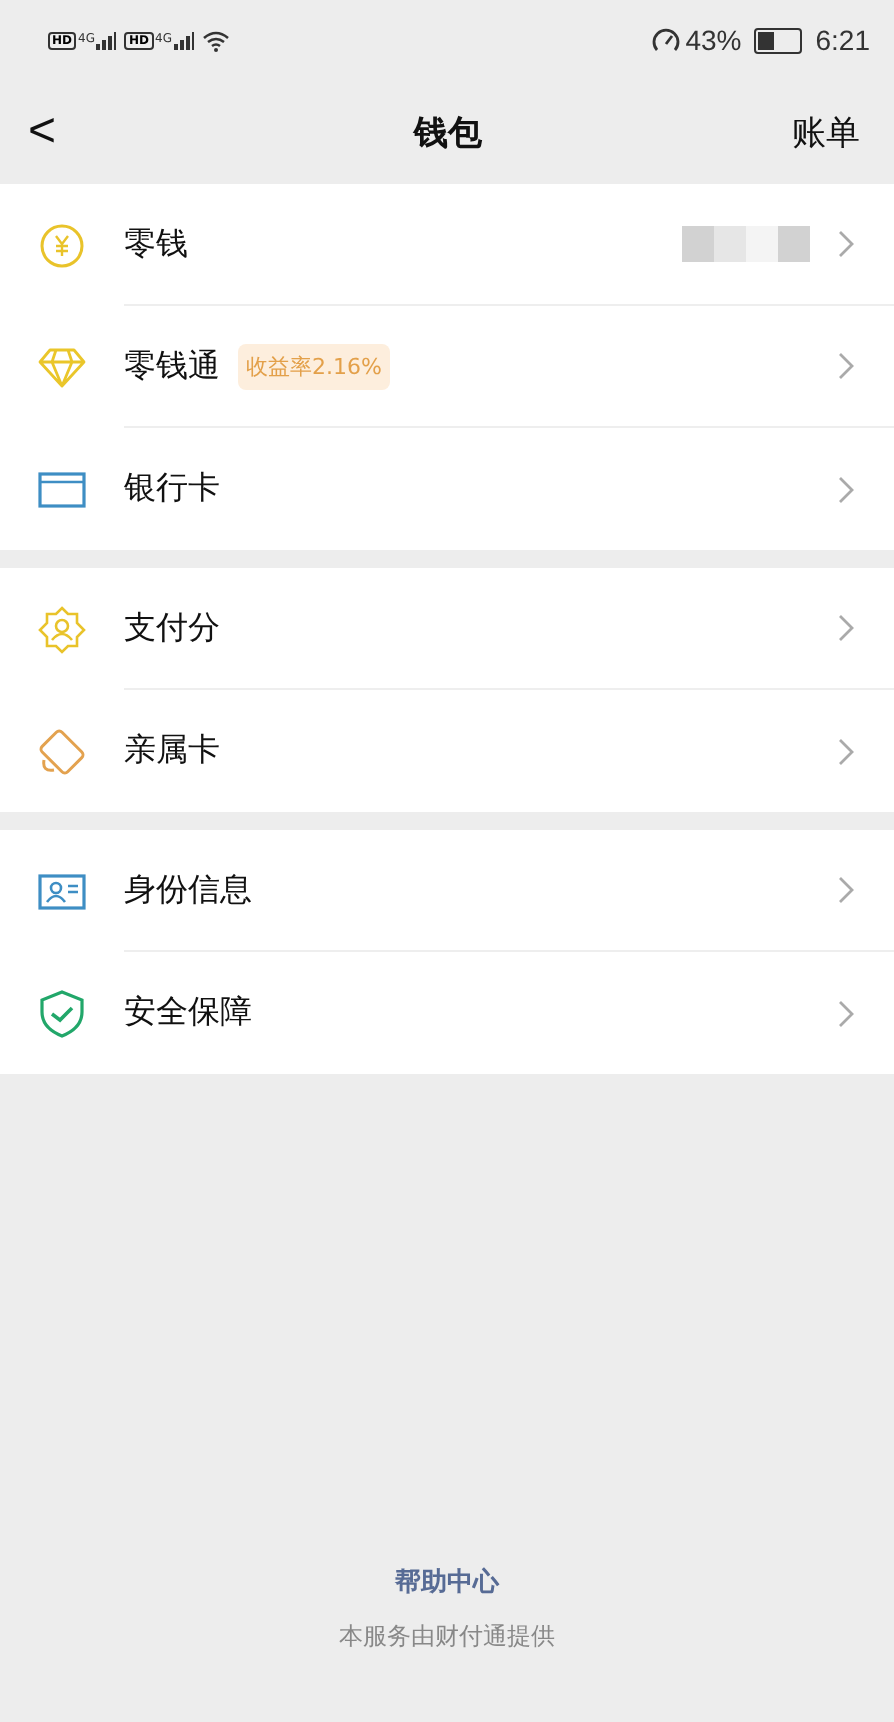  What do you see at coordinates (447, 629) in the screenshot?
I see `menu-item: 支付分` at bounding box center [447, 629].